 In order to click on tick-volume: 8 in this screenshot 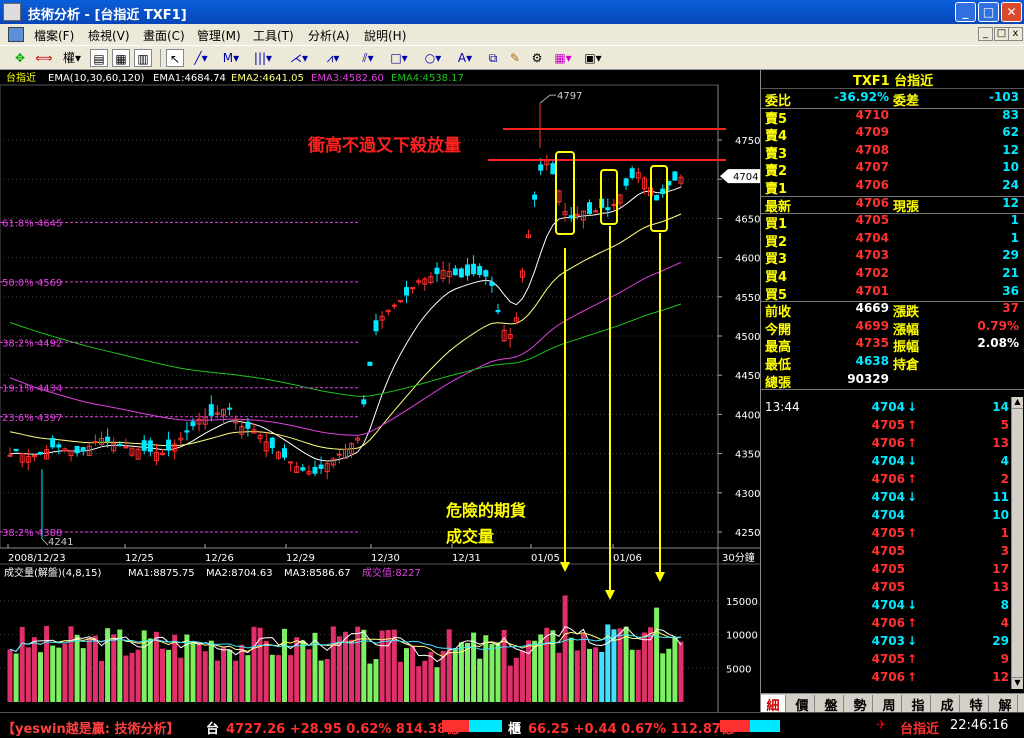, I will do `click(1004, 605)`.